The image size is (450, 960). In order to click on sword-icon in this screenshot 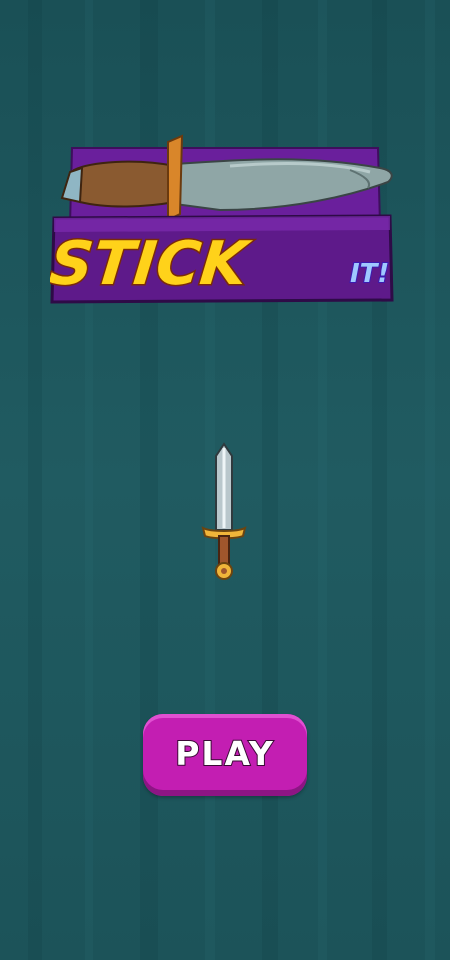, I will do `click(224, 511)`.